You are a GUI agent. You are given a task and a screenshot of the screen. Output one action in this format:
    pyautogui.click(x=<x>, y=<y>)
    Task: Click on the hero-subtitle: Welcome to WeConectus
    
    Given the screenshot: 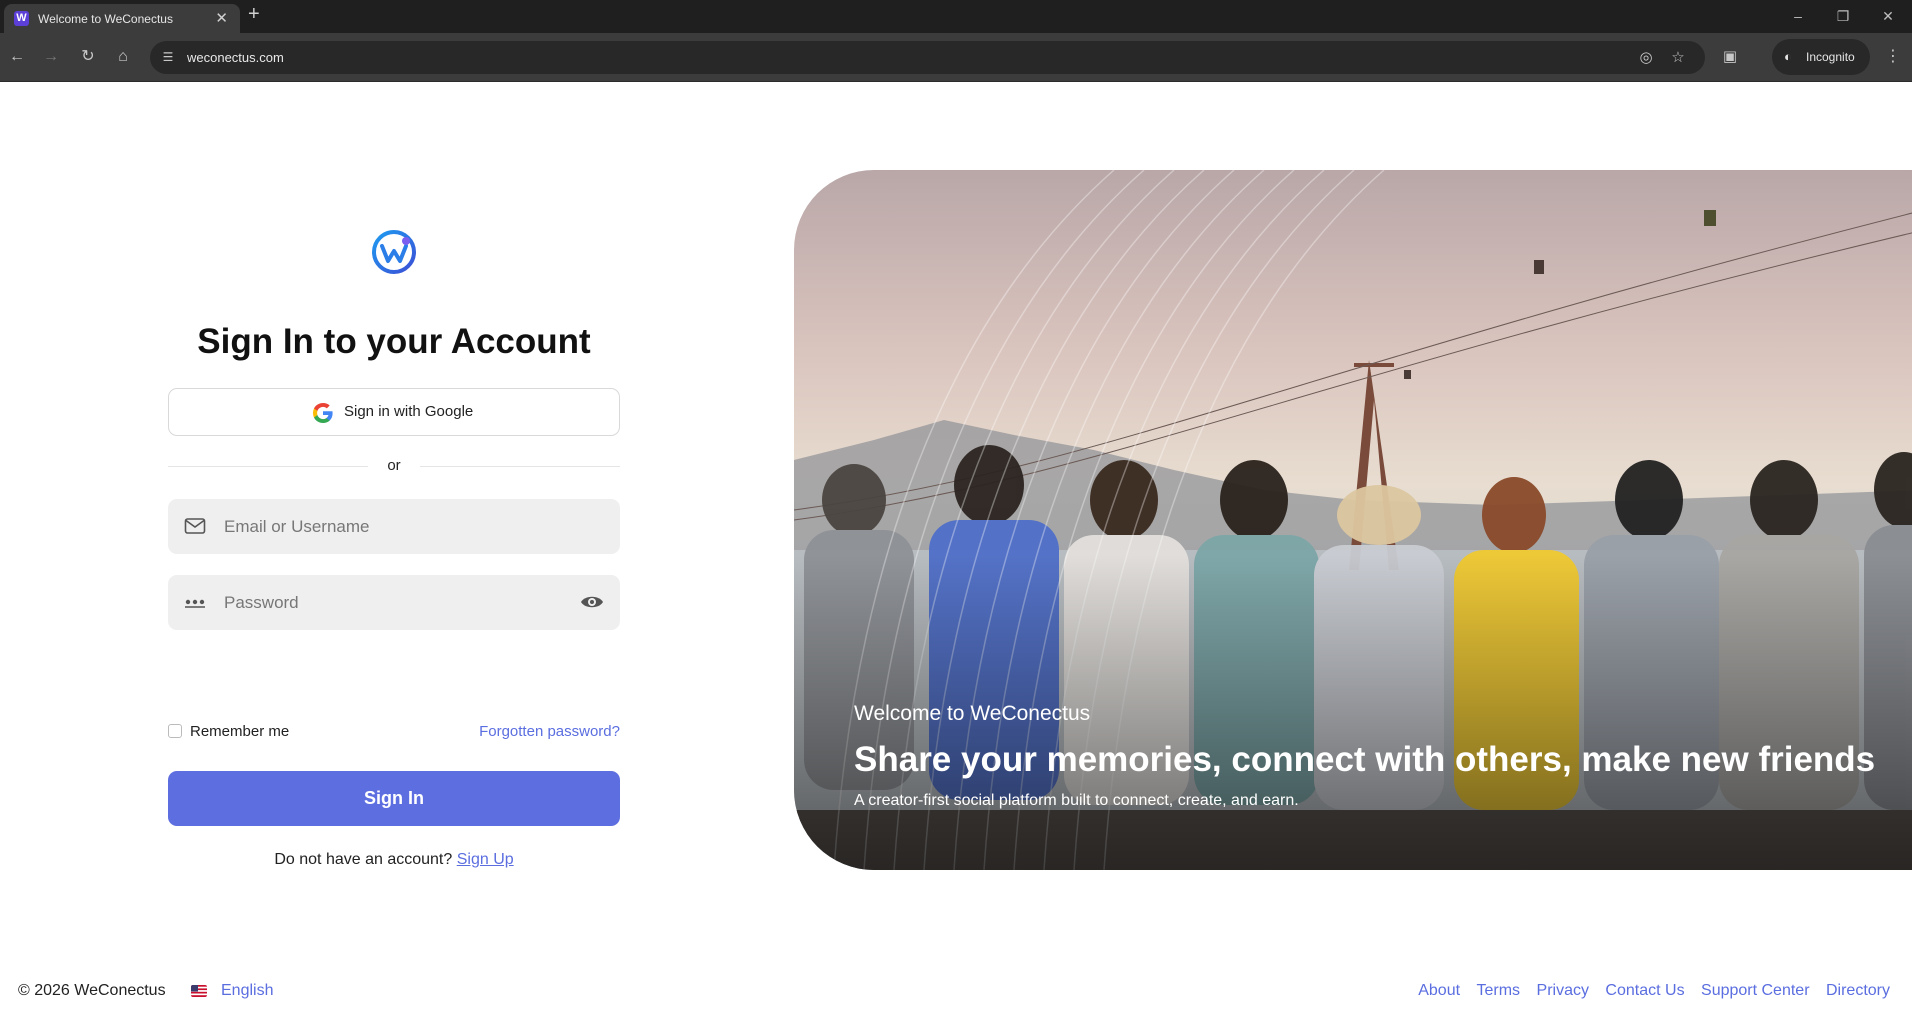 What is the action you would take?
    pyautogui.click(x=972, y=713)
    